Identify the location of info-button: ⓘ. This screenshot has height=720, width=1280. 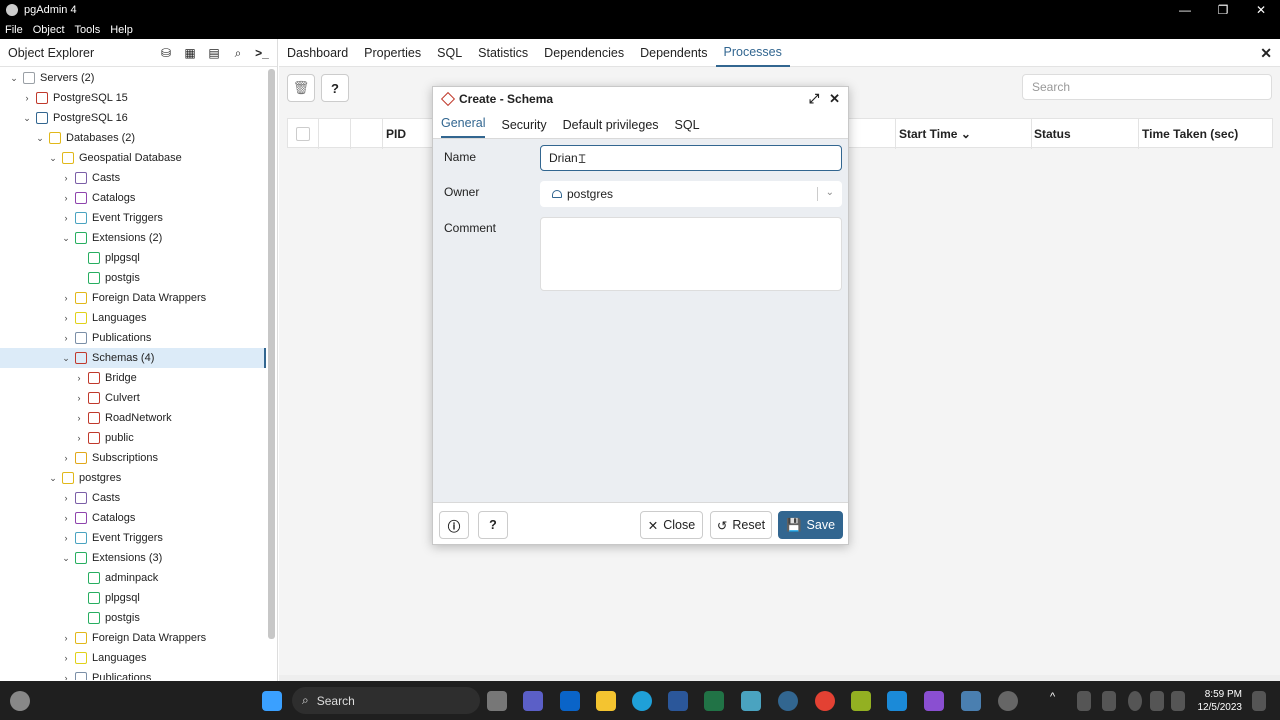
(454, 525).